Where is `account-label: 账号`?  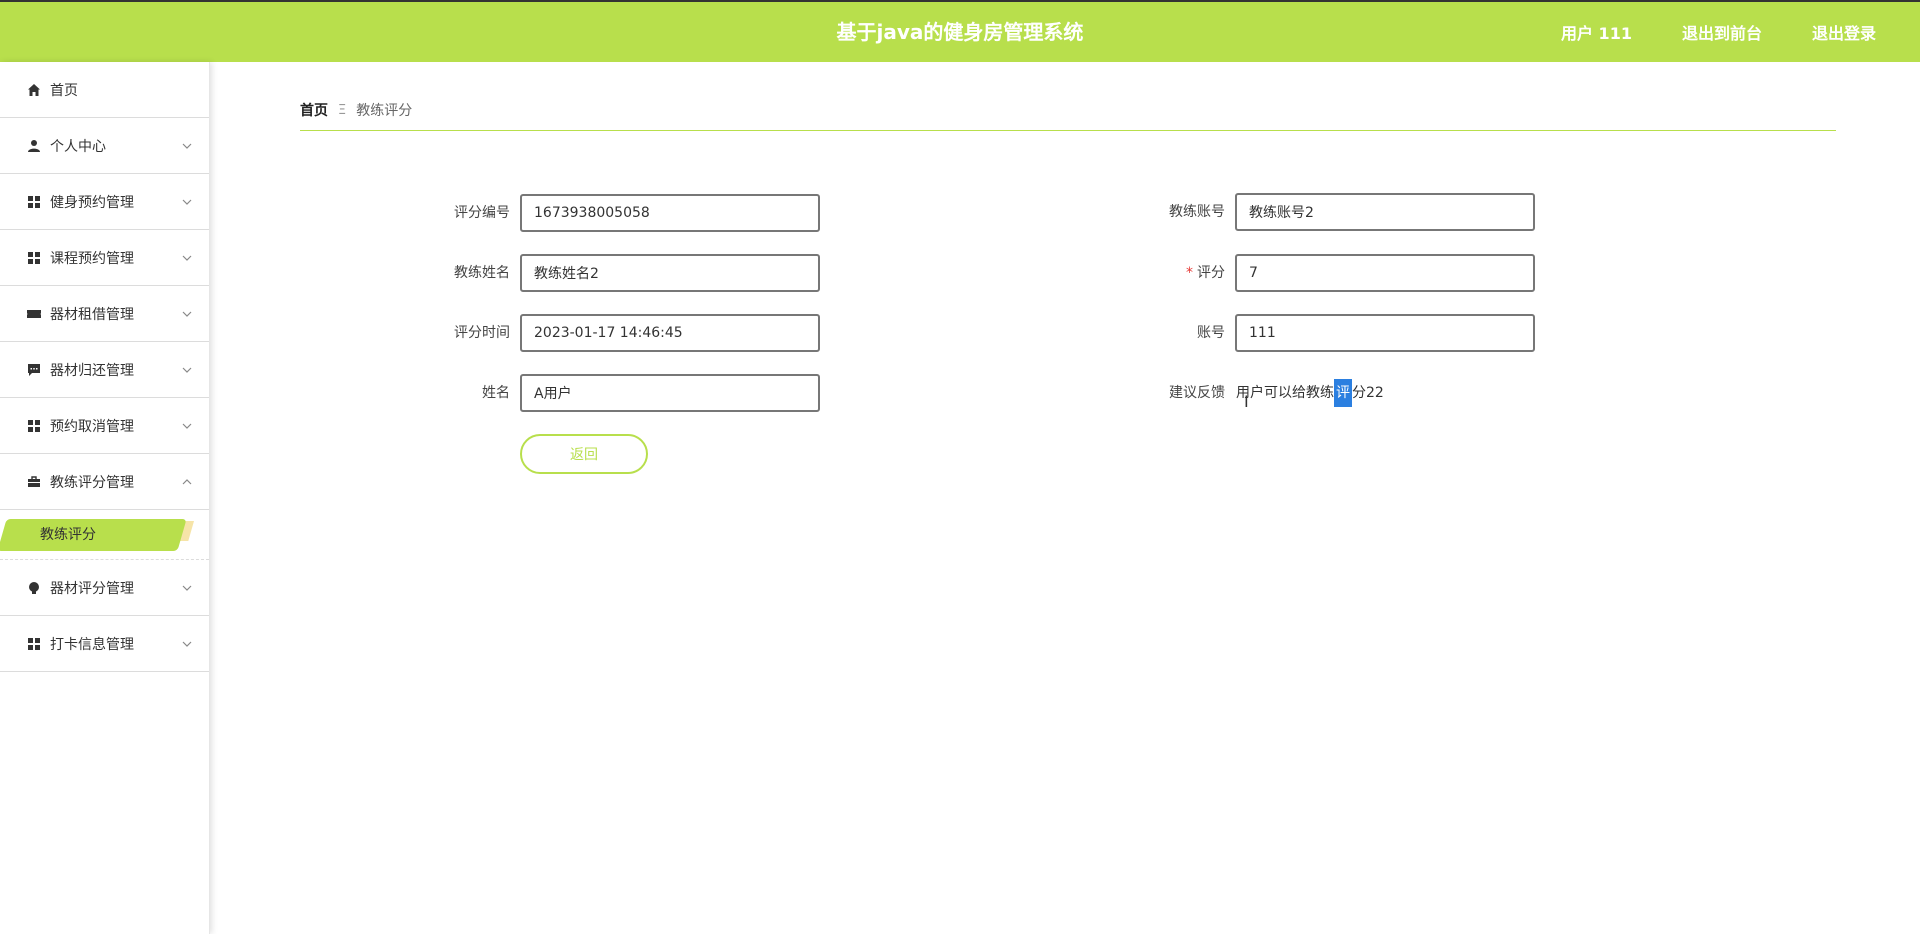
account-label: 账号 is located at coordinates (1211, 333).